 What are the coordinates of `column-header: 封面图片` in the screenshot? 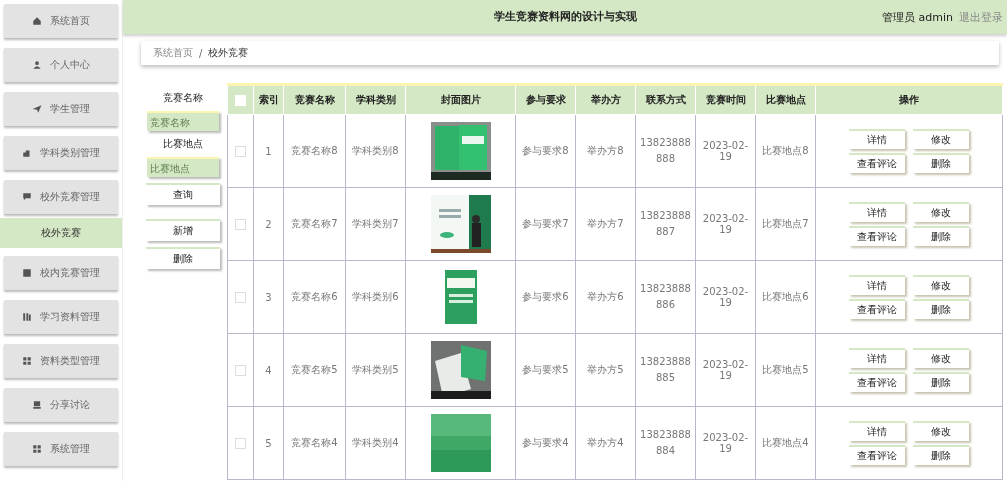 It's located at (460, 99).